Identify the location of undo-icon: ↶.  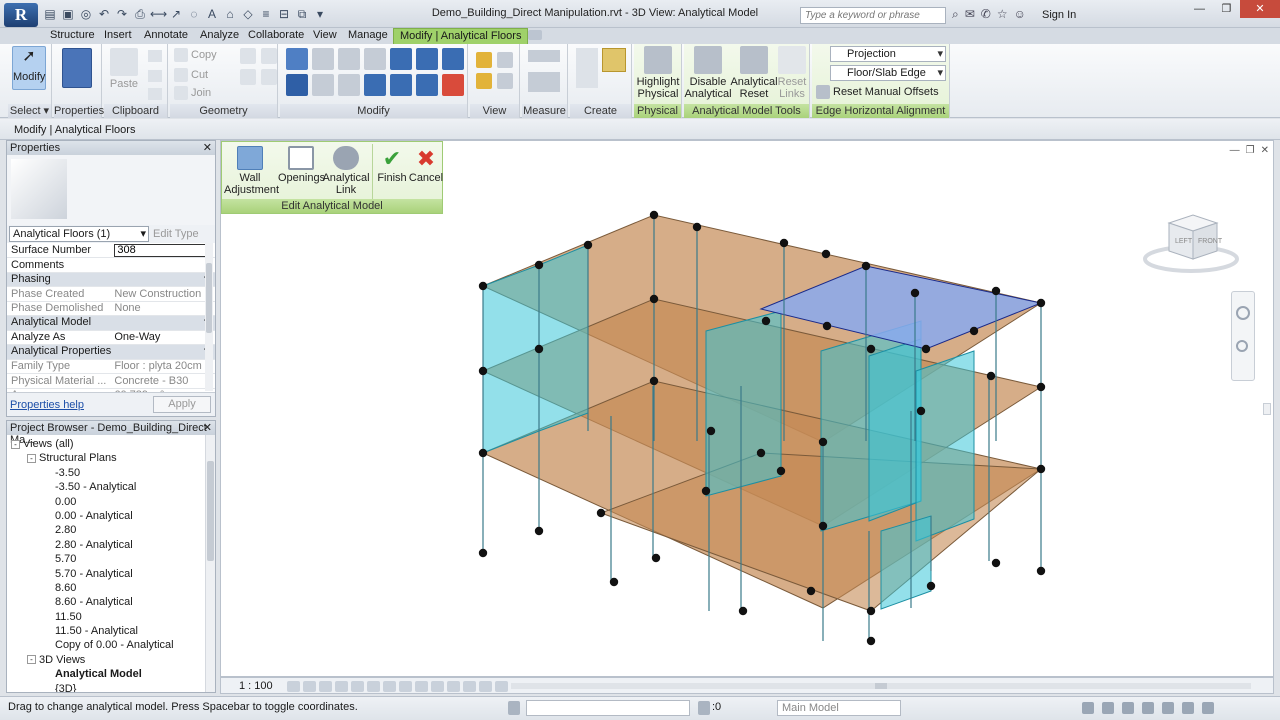
(104, 14).